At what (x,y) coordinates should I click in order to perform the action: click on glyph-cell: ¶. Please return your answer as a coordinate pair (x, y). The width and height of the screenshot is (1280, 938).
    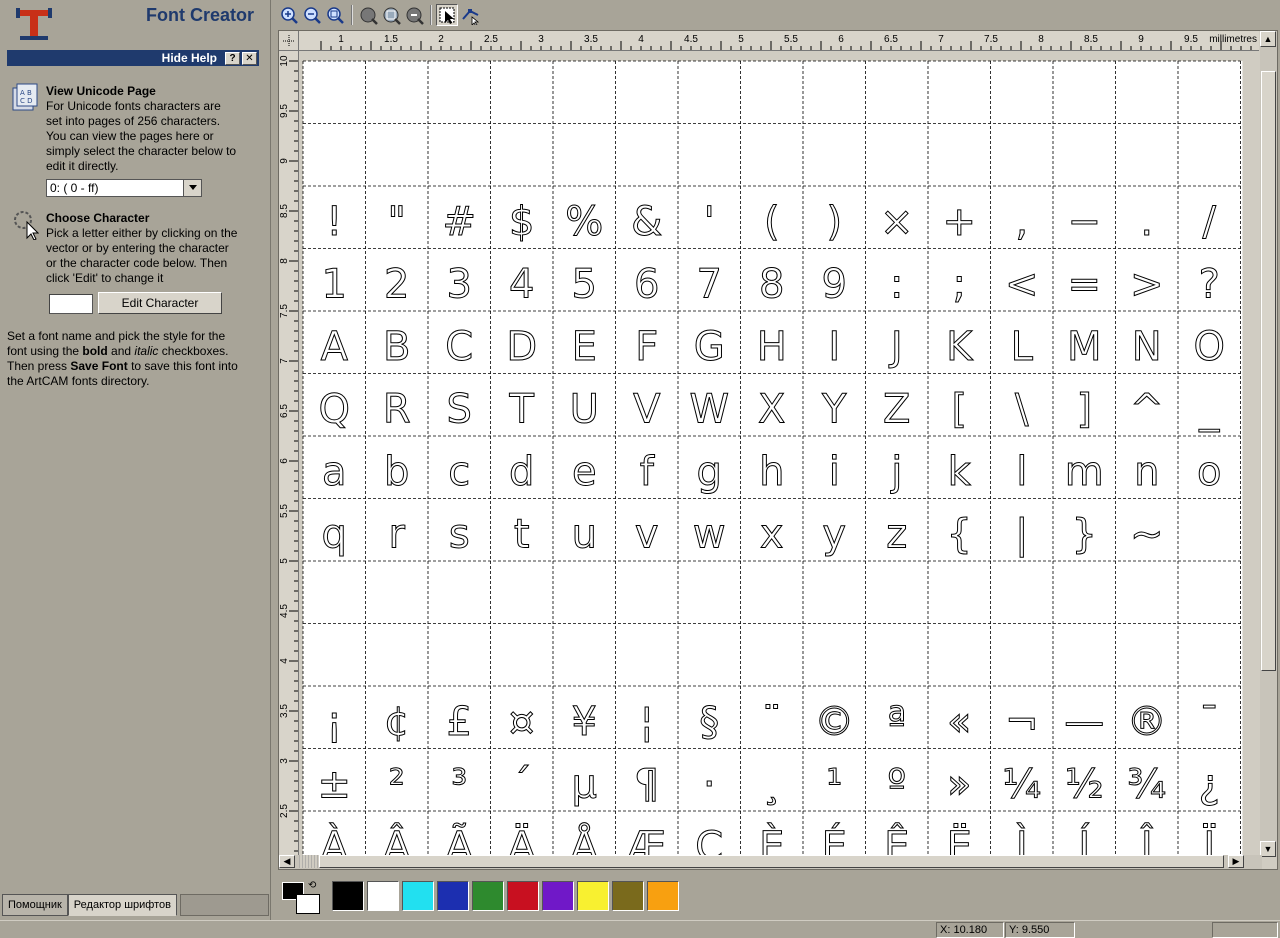
    Looking at the image, I should click on (647, 784).